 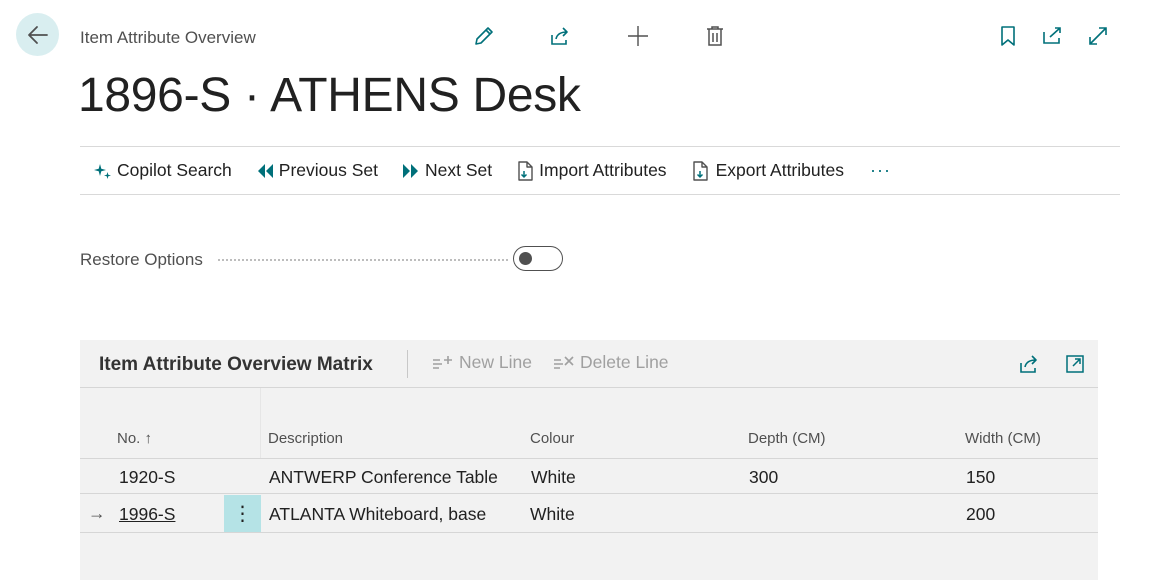 I want to click on matrix-share-button, so click(x=1029, y=364).